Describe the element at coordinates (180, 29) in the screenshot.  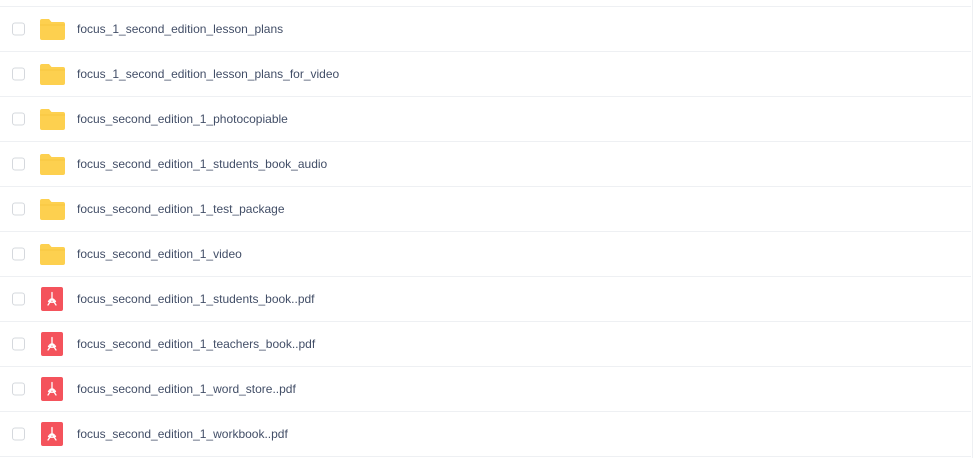
I see `file-name: focus_1_second_edition_lesson_plans` at that location.